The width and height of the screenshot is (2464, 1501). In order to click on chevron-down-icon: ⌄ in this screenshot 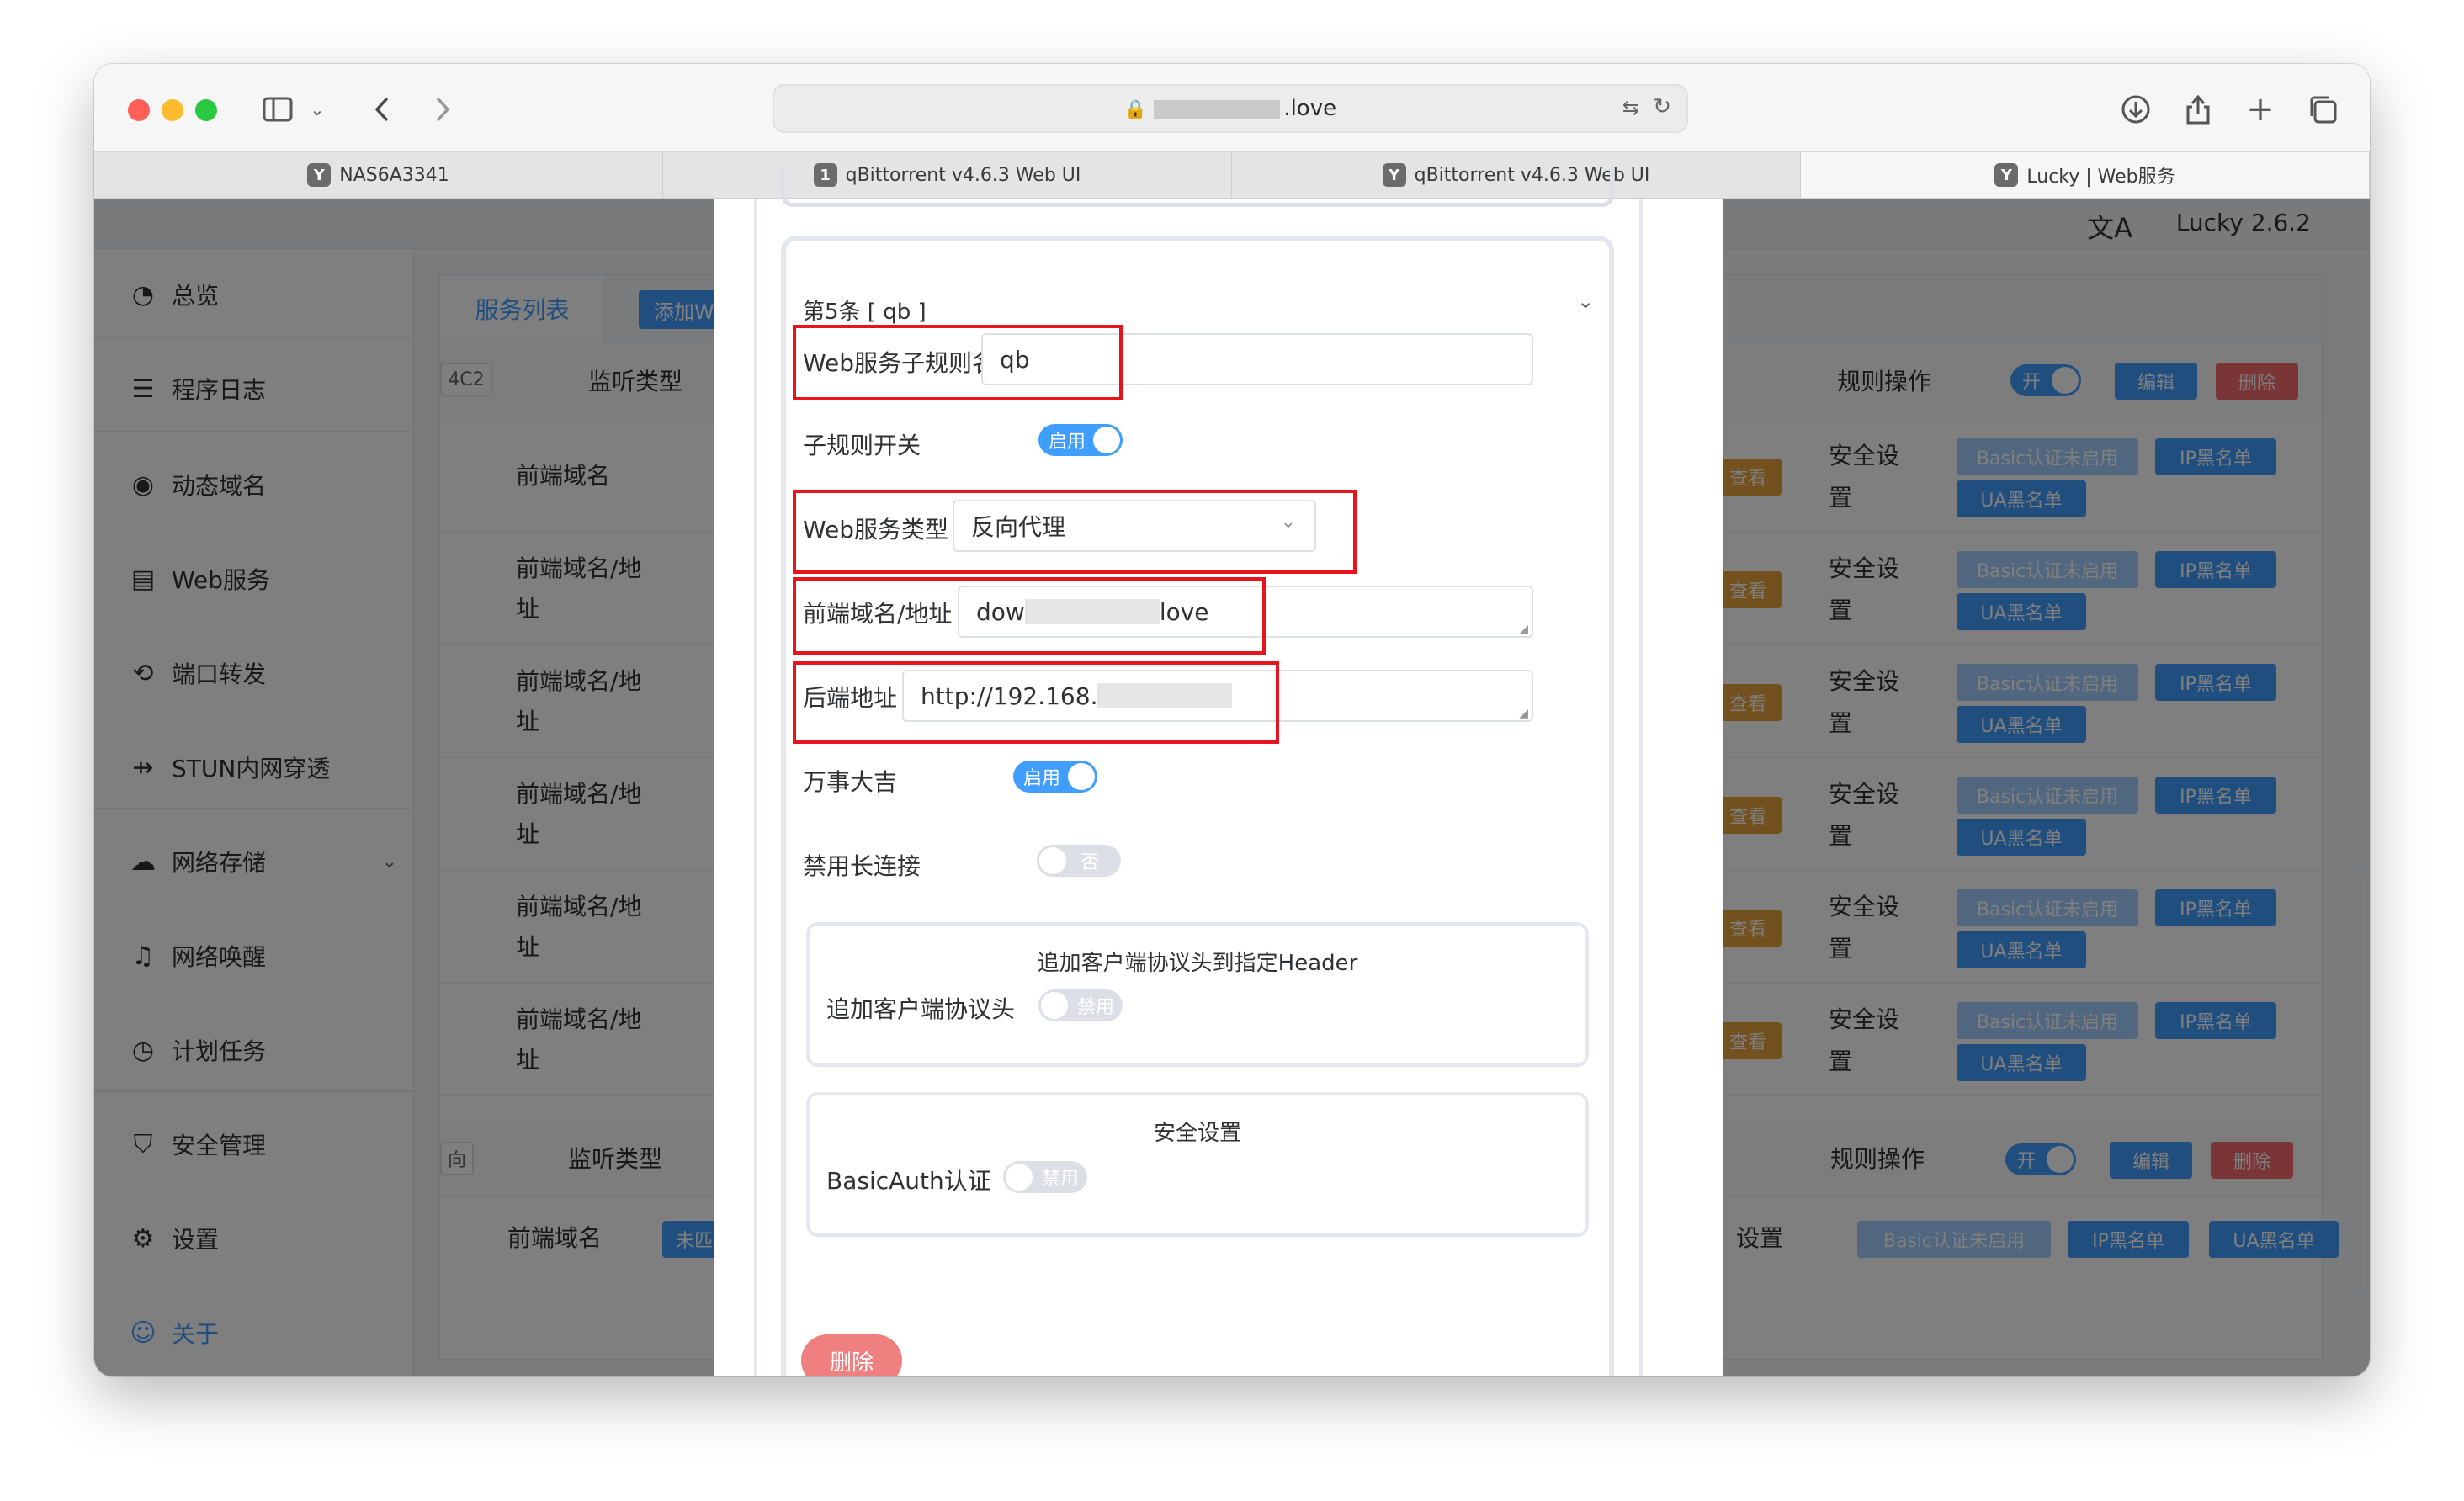, I will do `click(317, 109)`.